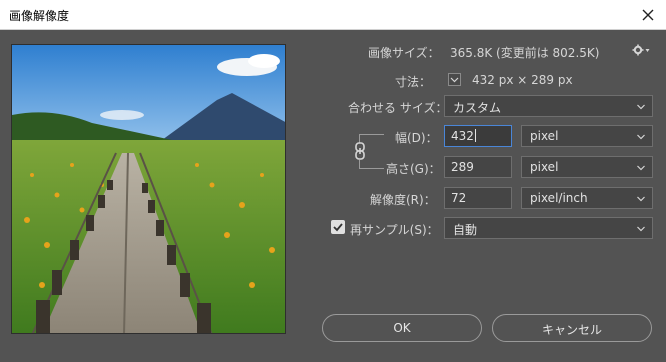  I want to click on resample-value: 自動, so click(465, 230).